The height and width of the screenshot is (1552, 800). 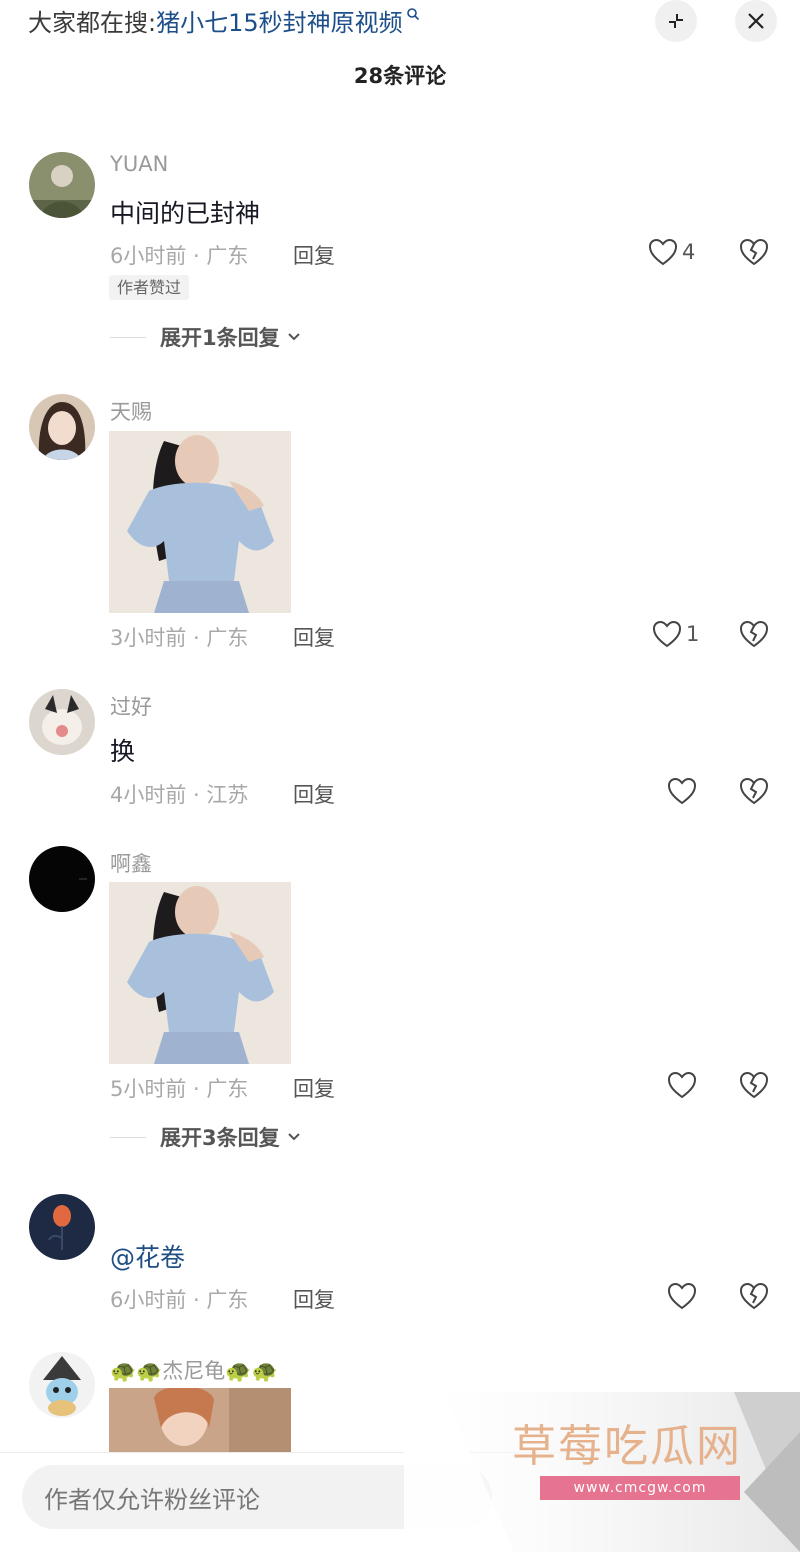 What do you see at coordinates (179, 1089) in the screenshot?
I see `comment-meta: 5小时前 · 广东` at bounding box center [179, 1089].